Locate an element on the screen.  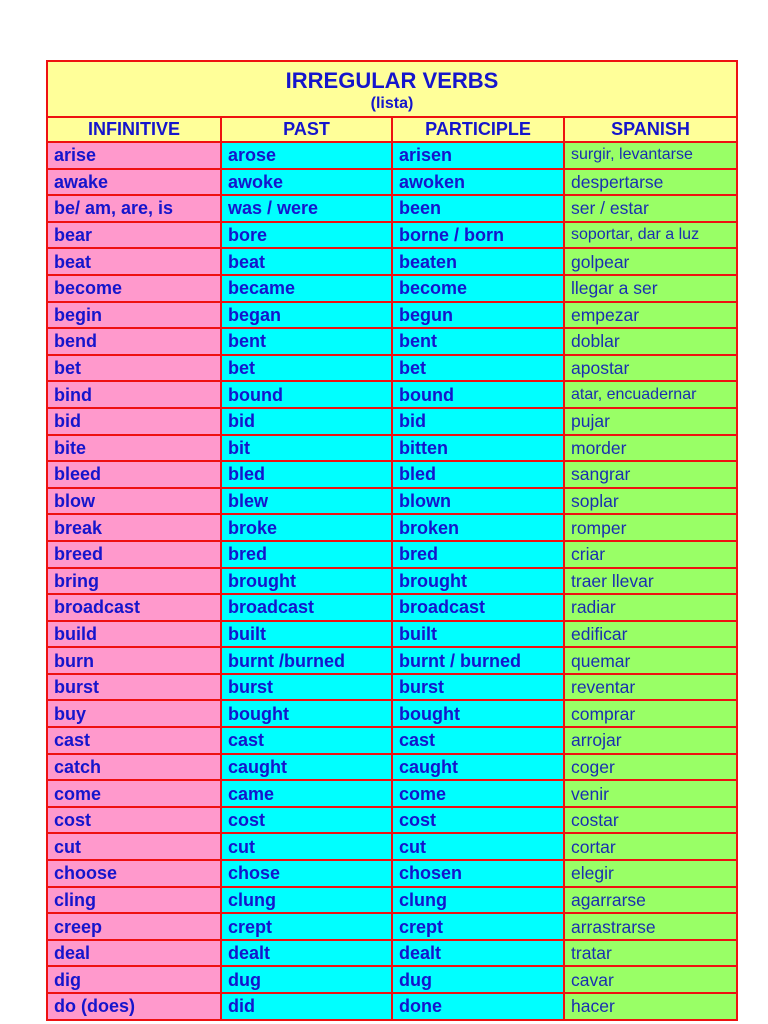
spanish-cell: empezar is located at coordinates (650, 315).